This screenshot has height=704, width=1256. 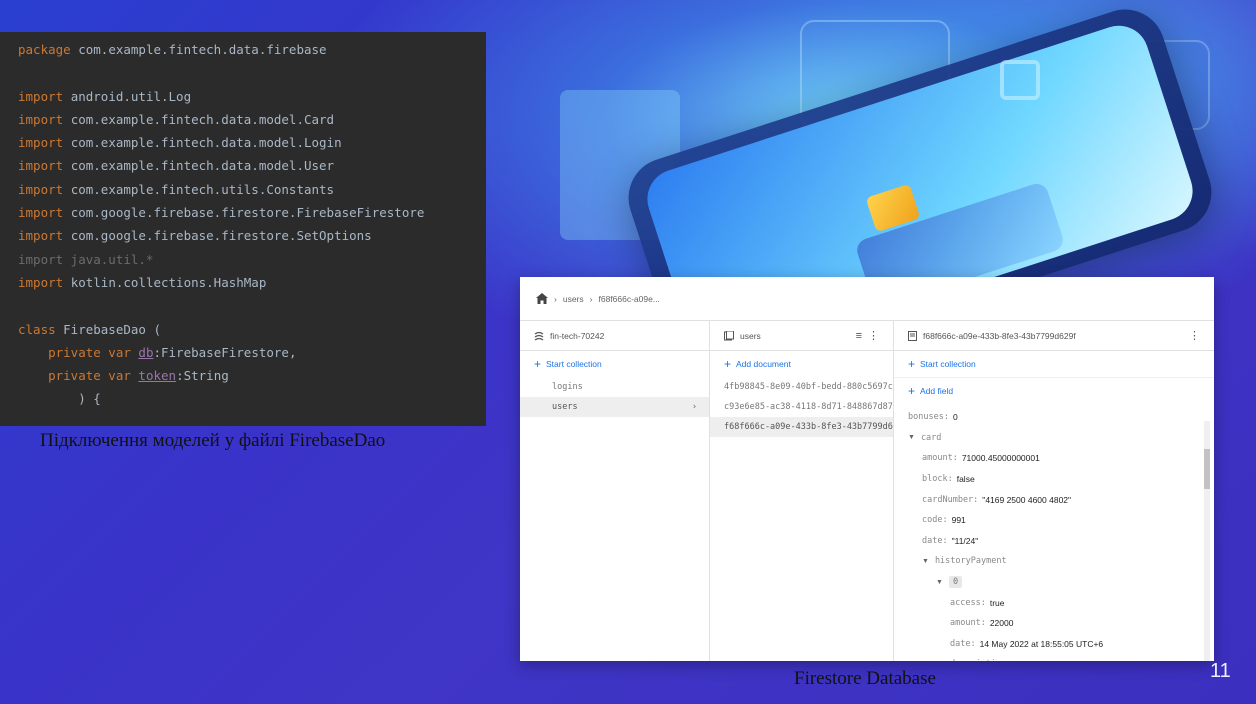 I want to click on field-value: "4169 2500 4600 4802", so click(x=1027, y=499).